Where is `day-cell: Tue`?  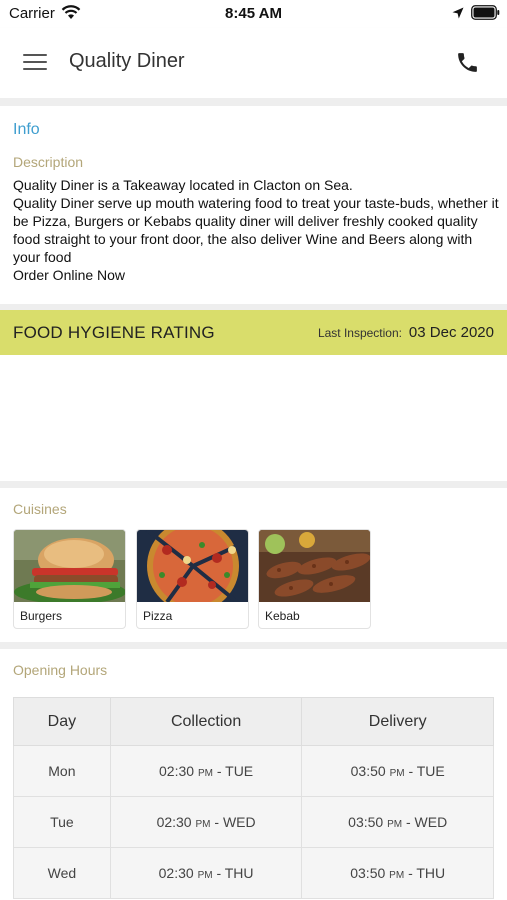 day-cell: Tue is located at coordinates (62, 822).